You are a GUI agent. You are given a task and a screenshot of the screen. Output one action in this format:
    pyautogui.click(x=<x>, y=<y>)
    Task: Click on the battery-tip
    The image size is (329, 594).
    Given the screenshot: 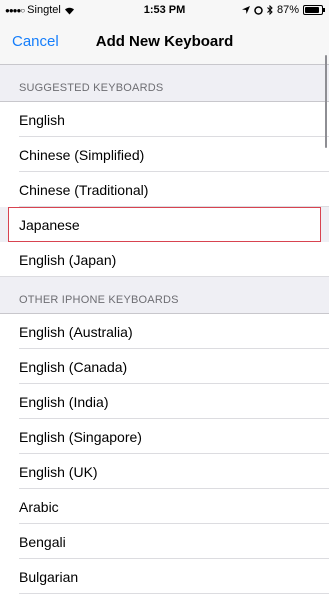 What is the action you would take?
    pyautogui.click(x=324, y=10)
    